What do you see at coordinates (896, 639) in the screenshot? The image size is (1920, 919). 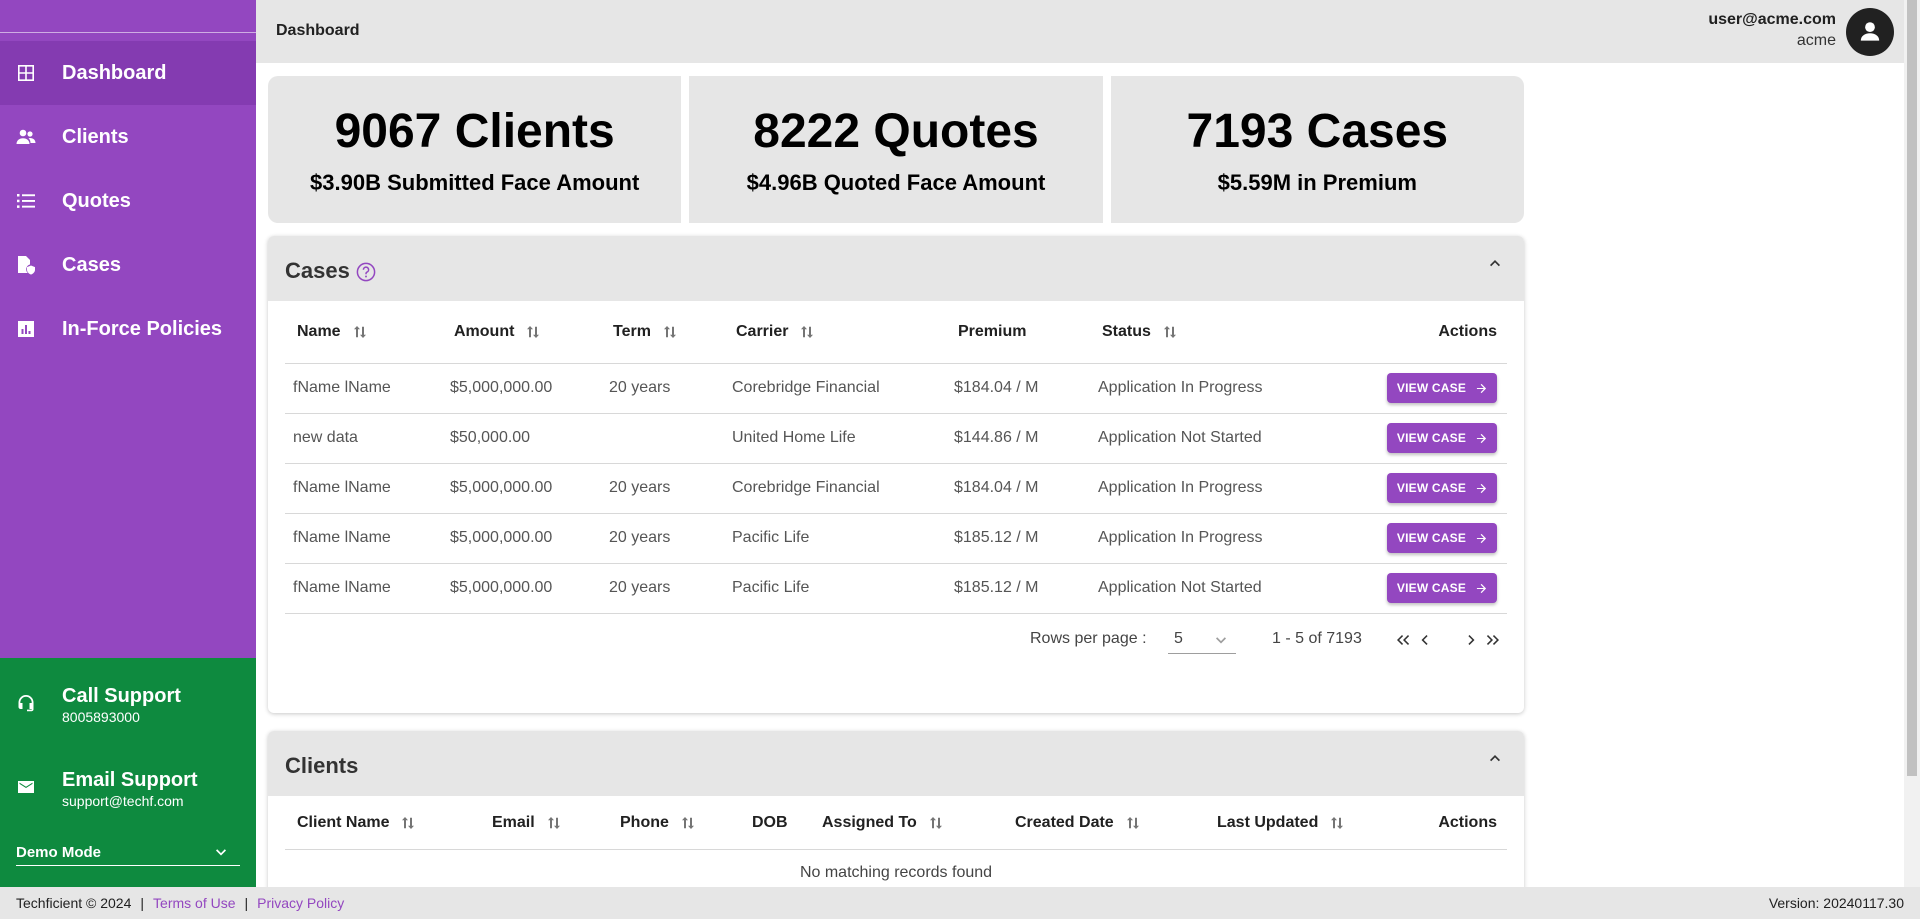 I see `cases-pagination: Rows per page : 5 1 - 5 of 7193` at bounding box center [896, 639].